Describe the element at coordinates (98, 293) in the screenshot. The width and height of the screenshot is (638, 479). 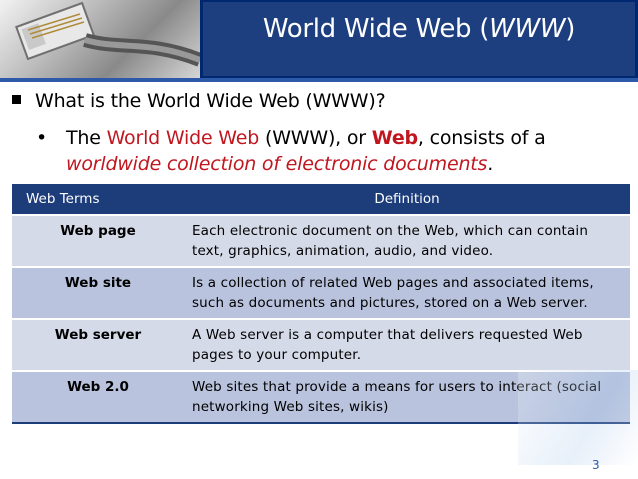
I see `term-cell: Web site` at that location.